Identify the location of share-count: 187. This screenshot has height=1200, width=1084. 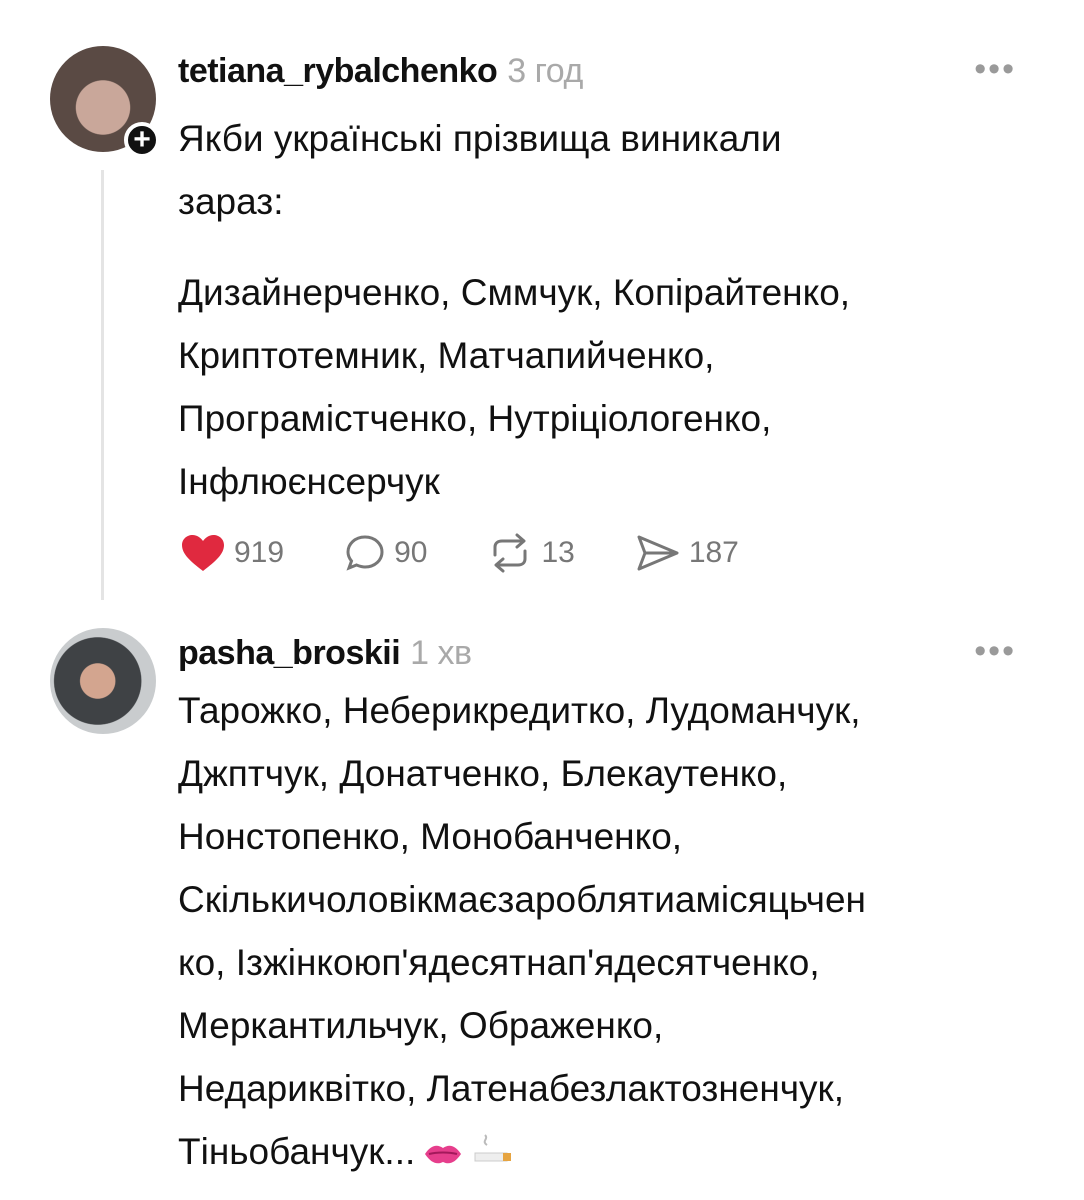
(713, 552).